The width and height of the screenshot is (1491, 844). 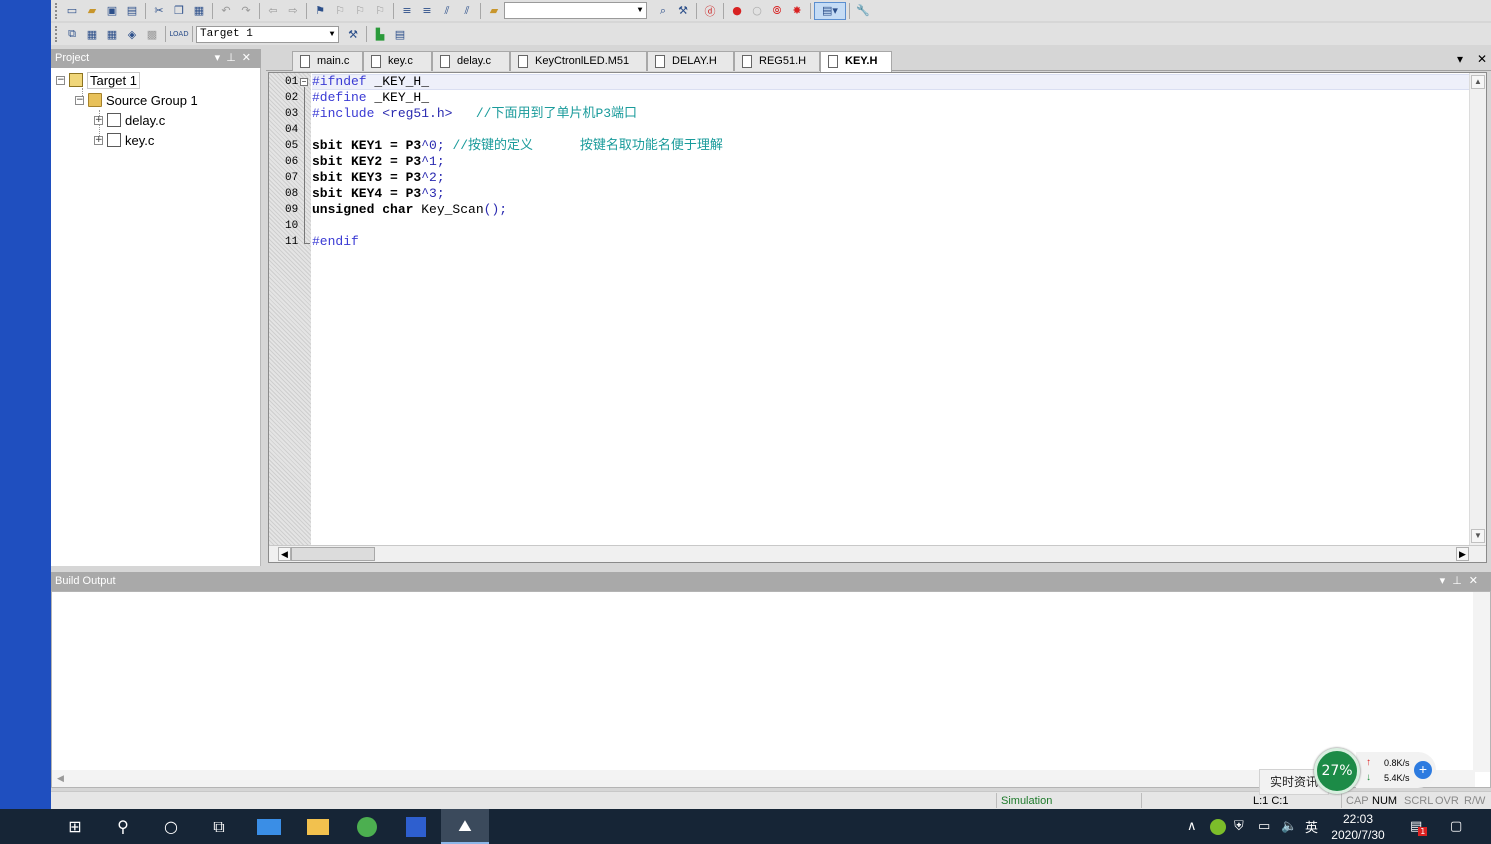 I want to click on notification-app-icon: ▤ 1, so click(x=1419, y=826).